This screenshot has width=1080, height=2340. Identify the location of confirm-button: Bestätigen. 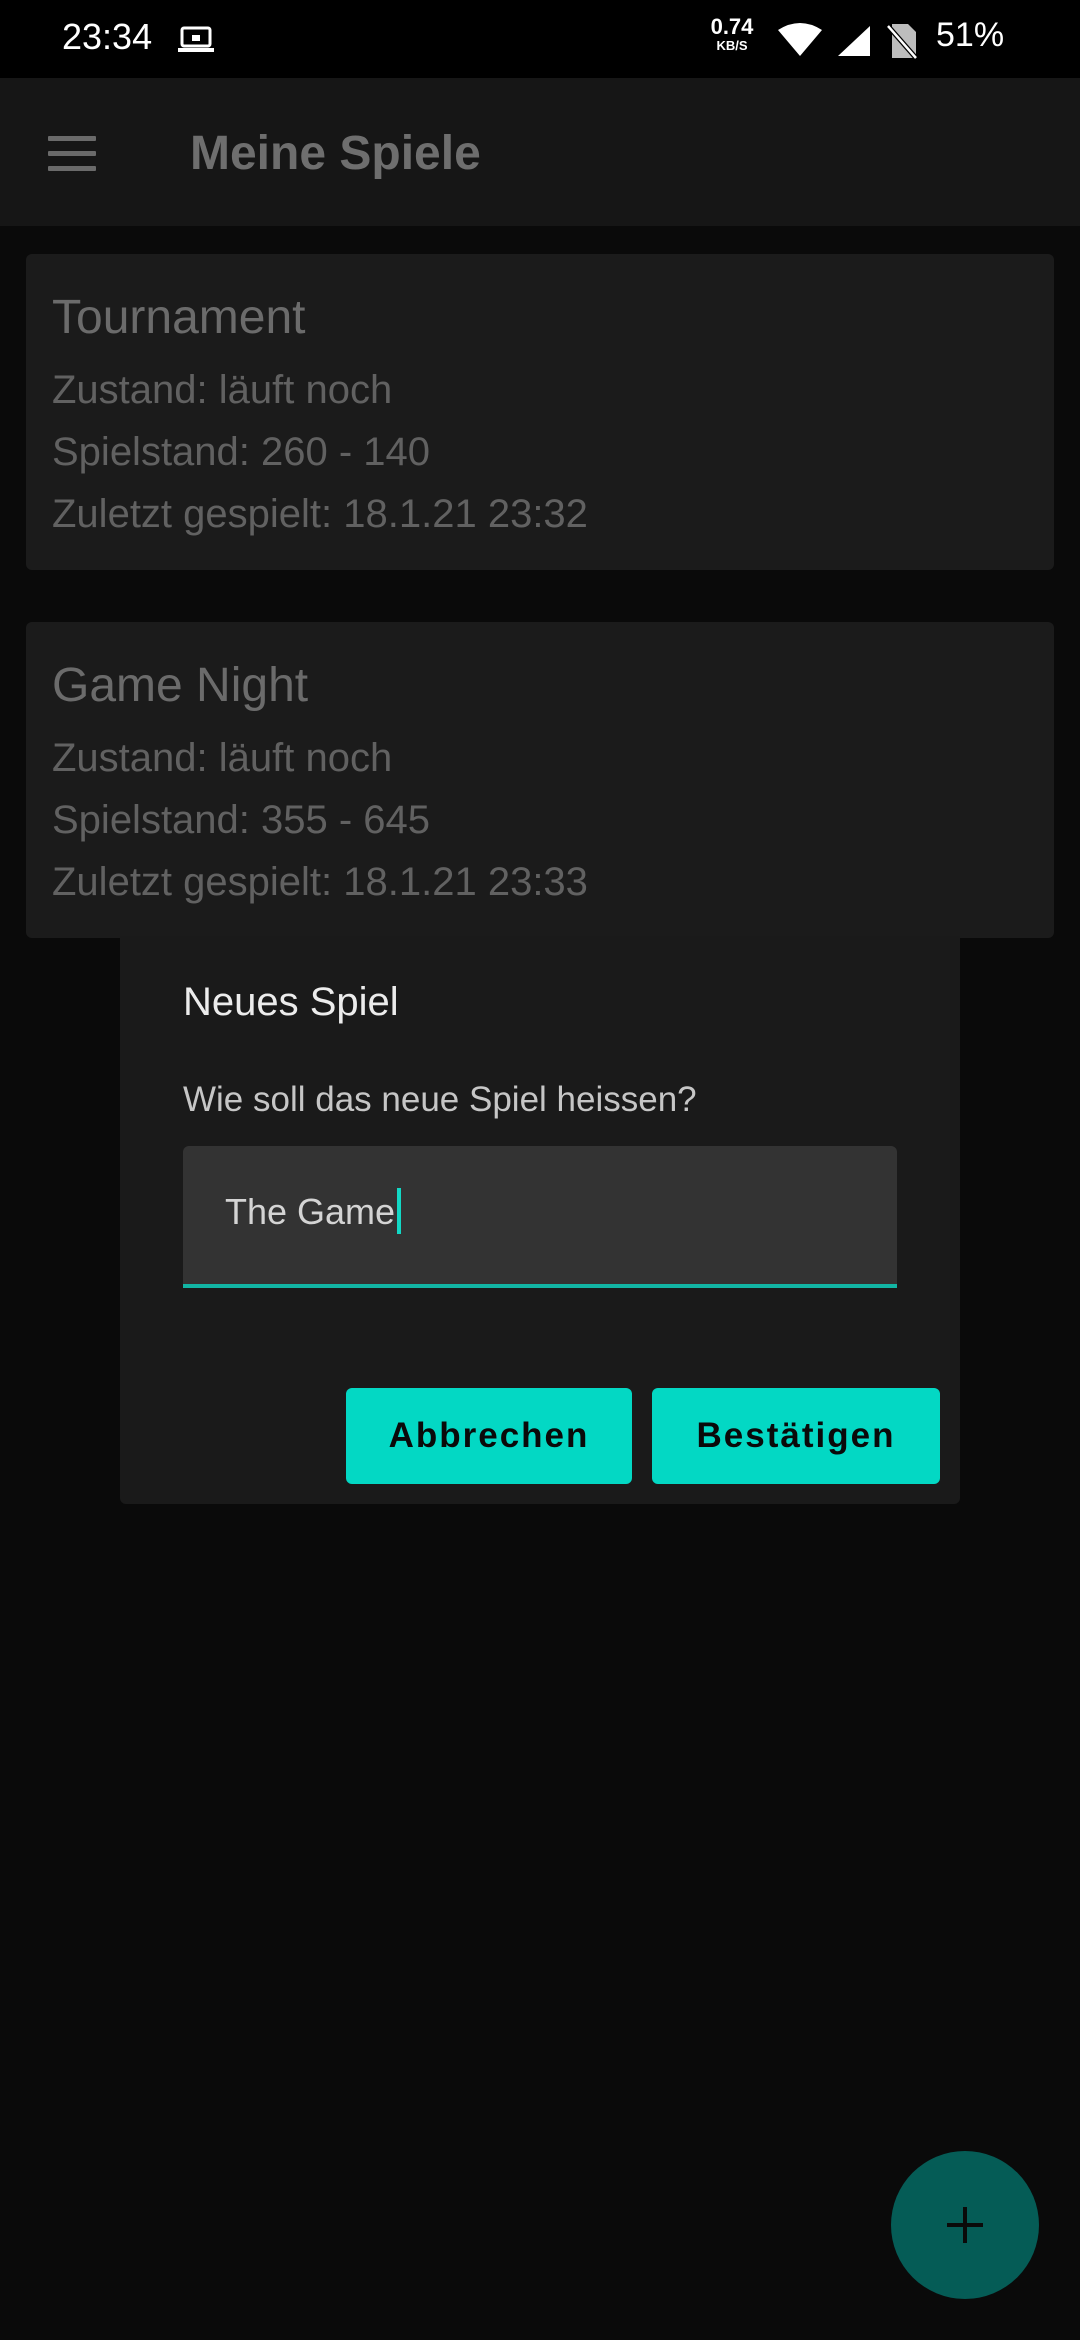
(796, 1436).